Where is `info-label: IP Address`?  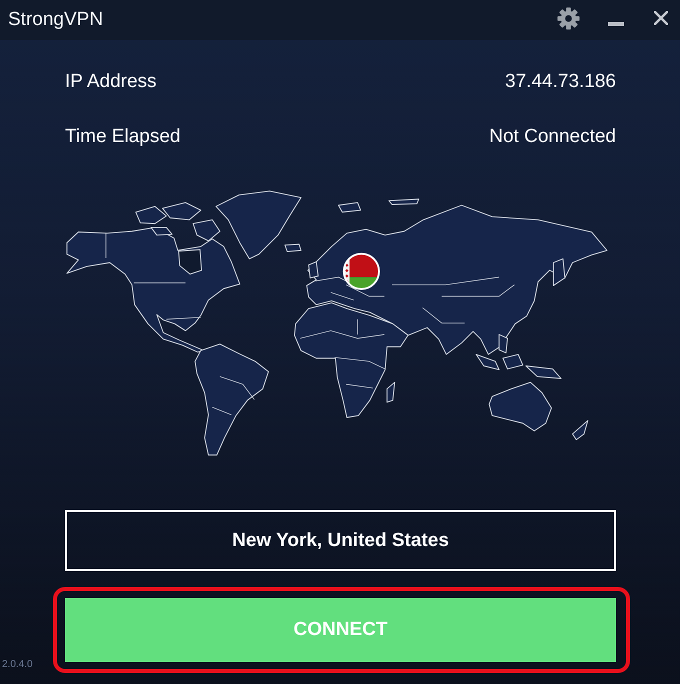 info-label: IP Address is located at coordinates (111, 82).